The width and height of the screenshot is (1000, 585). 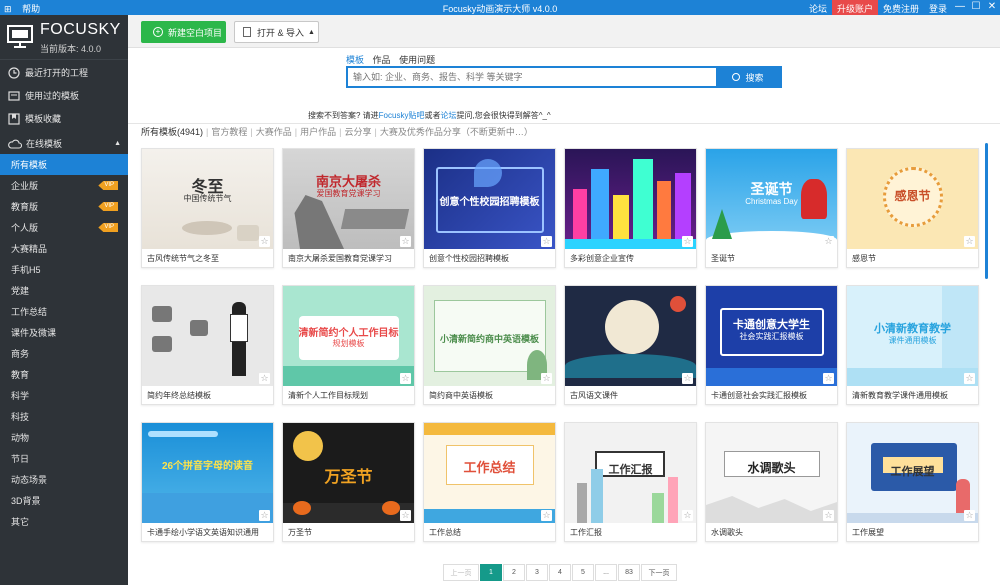 What do you see at coordinates (117, 143) in the screenshot?
I see `collapse-caret-icon: ▲` at bounding box center [117, 143].